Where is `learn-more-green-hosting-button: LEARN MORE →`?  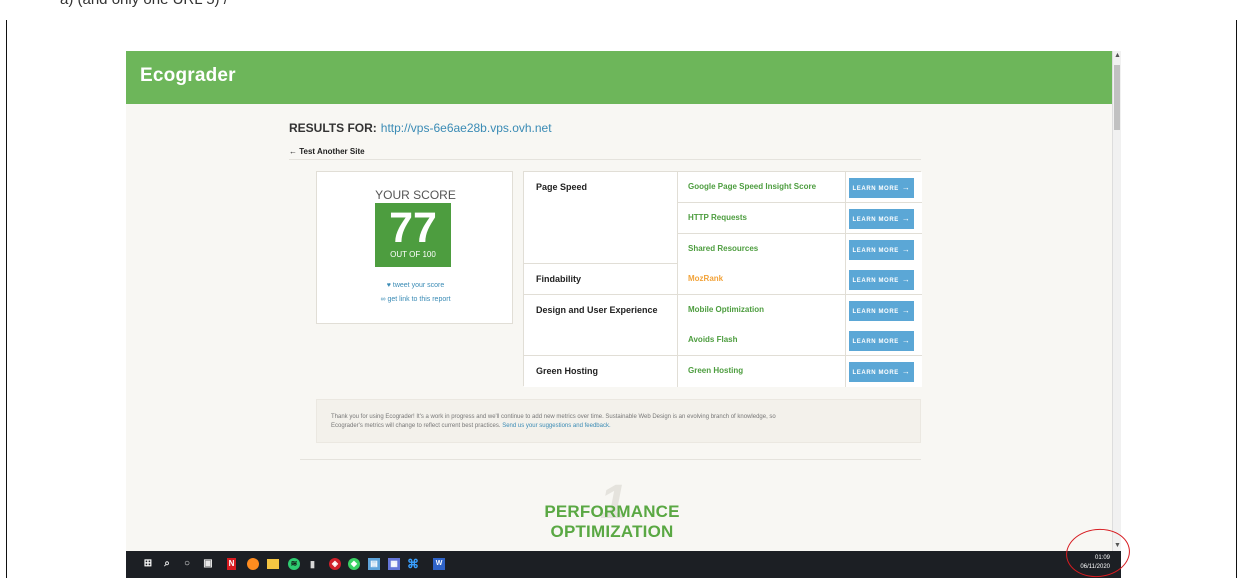 learn-more-green-hosting-button: LEARN MORE → is located at coordinates (881, 372).